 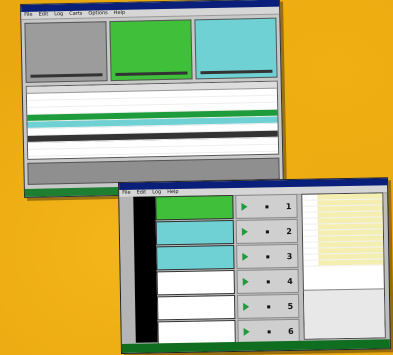 I want to click on cart-number: 6, so click(x=290, y=331).